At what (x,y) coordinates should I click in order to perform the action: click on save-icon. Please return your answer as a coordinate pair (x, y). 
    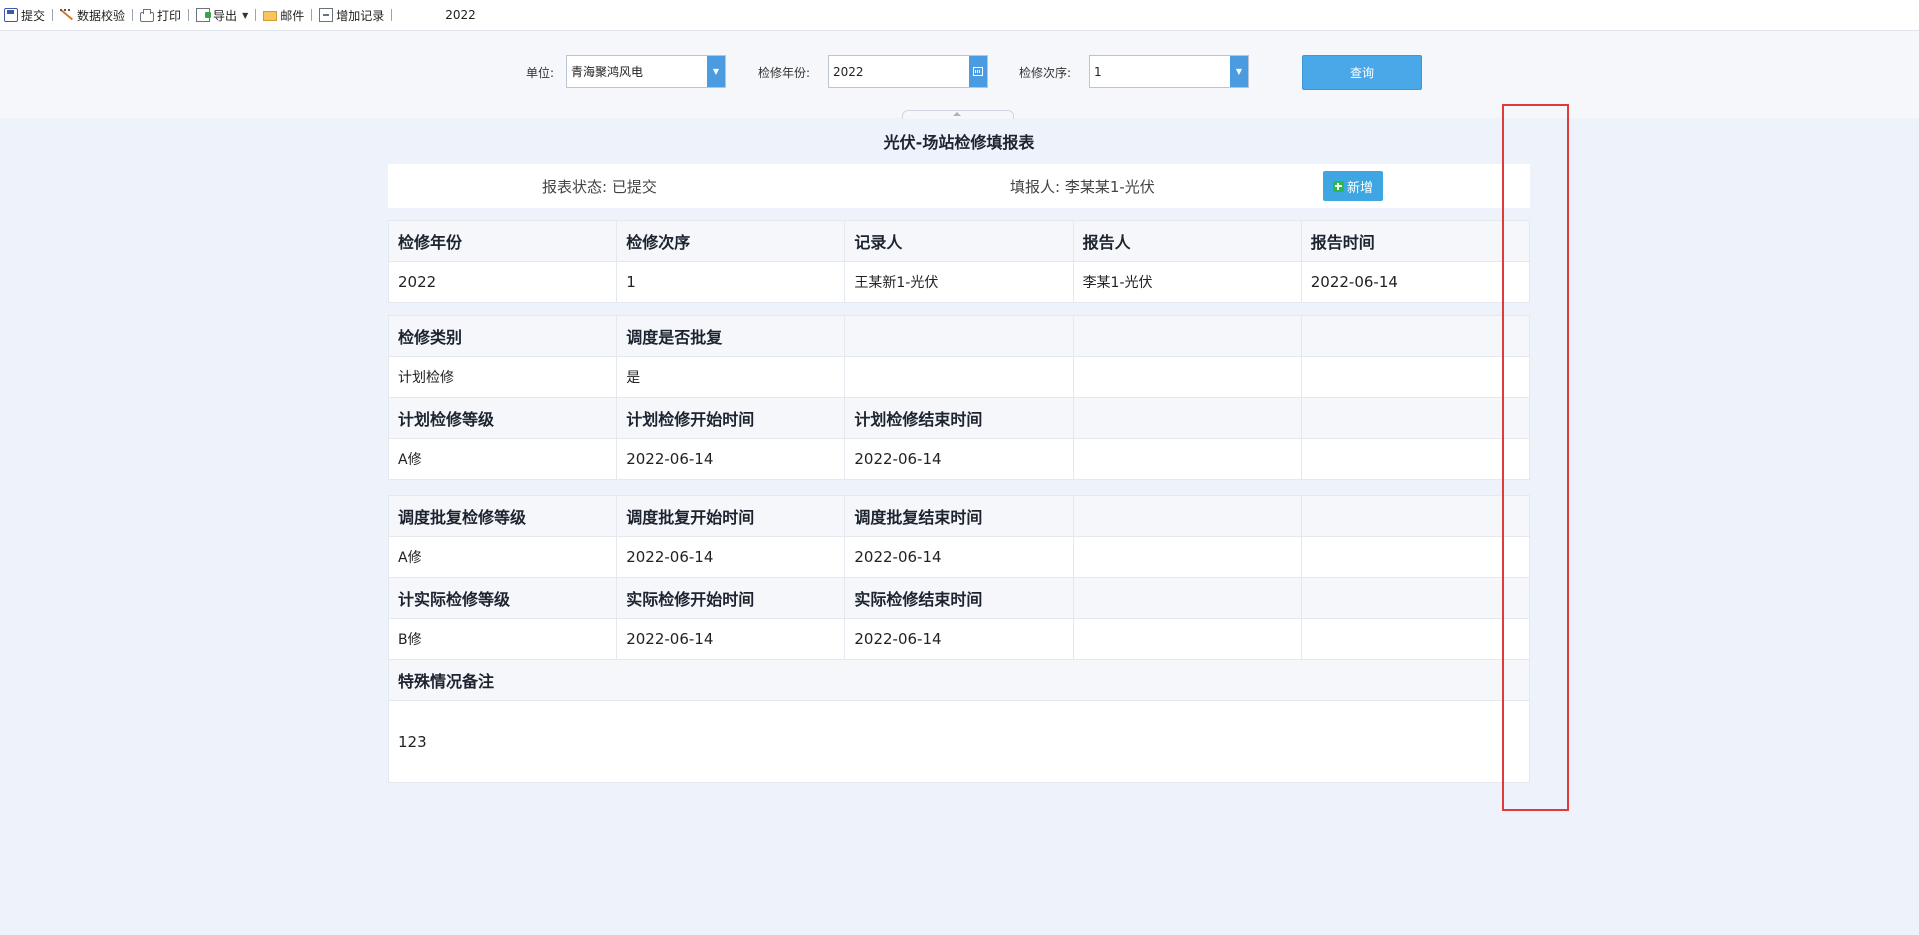
    Looking at the image, I should click on (11, 15).